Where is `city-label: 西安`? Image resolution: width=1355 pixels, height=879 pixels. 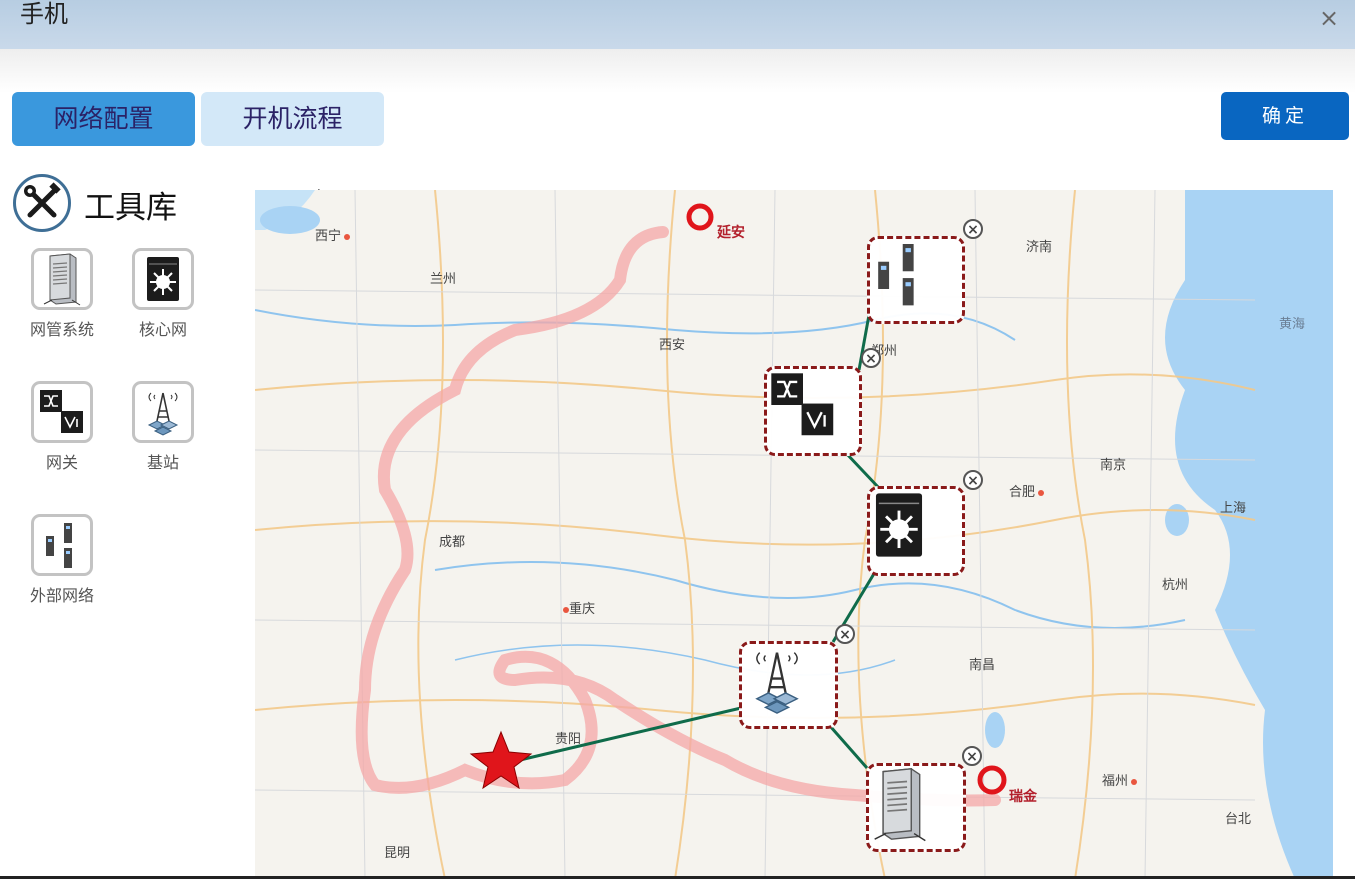
city-label: 西安 is located at coordinates (672, 345).